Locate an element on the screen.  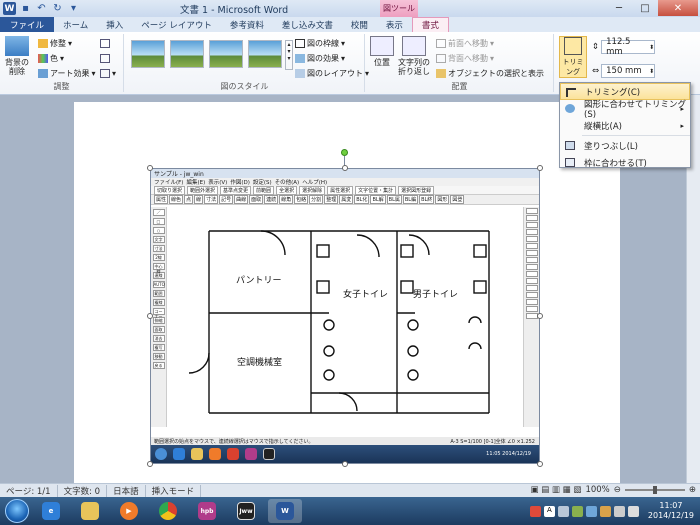
artistic-effects-button: アート効果 ▾ is located at coordinates (67, 73).